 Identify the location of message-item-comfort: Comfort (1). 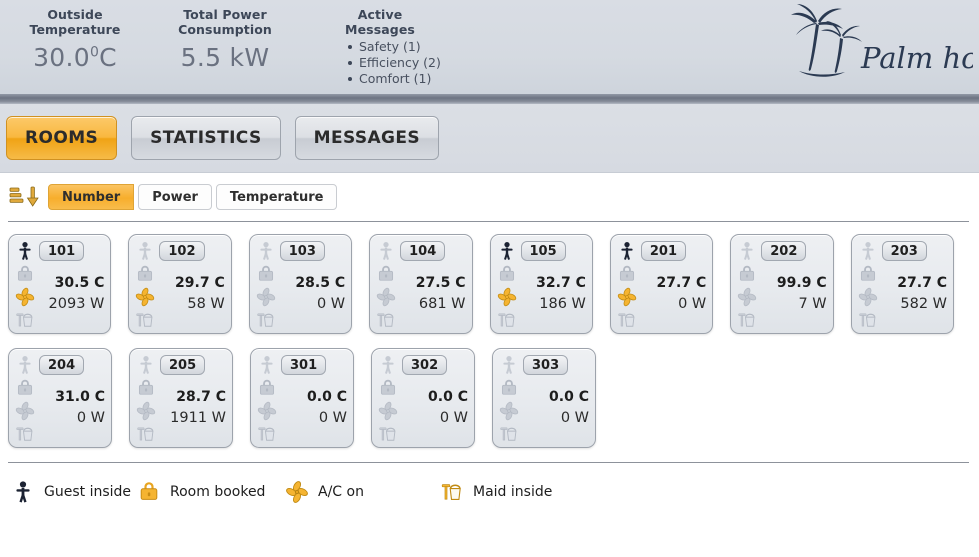
(404, 79).